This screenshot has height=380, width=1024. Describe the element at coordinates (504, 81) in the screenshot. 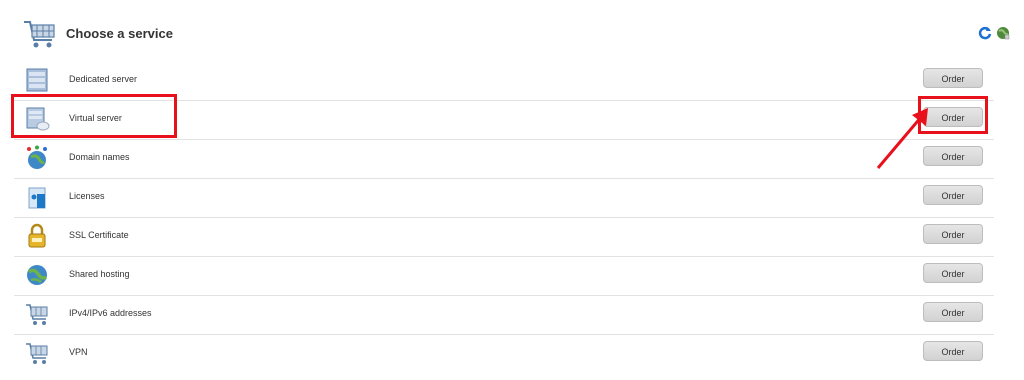

I see `service-row-dedicated-server: Dedicated server Order` at that location.